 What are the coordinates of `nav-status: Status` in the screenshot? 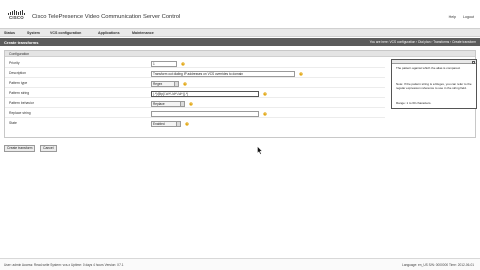 It's located at (9, 33).